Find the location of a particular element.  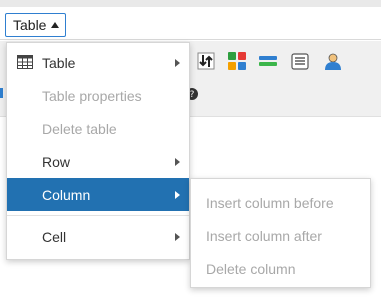

menubar: Table is located at coordinates (190, 20).